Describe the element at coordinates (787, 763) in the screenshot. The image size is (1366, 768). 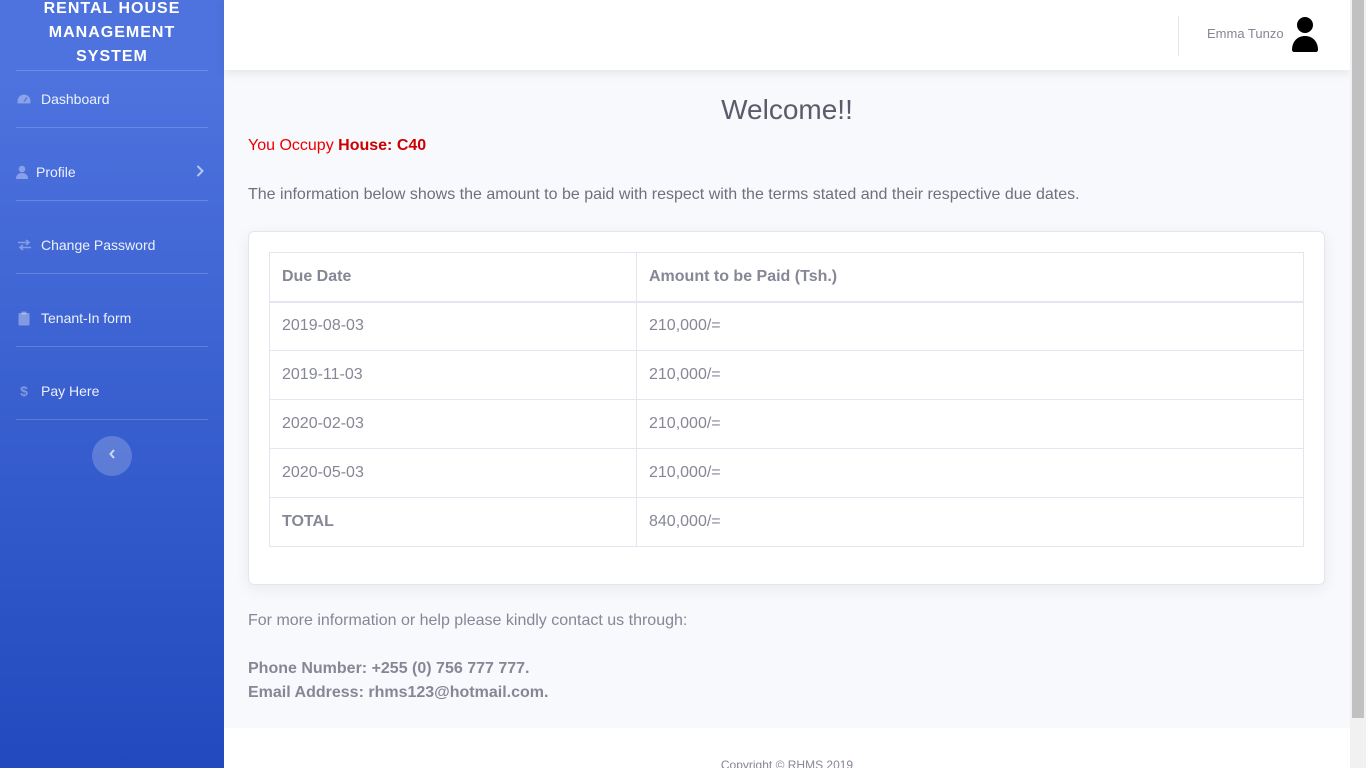
I see `copyright-text: Copyright © RHMS 2019` at that location.